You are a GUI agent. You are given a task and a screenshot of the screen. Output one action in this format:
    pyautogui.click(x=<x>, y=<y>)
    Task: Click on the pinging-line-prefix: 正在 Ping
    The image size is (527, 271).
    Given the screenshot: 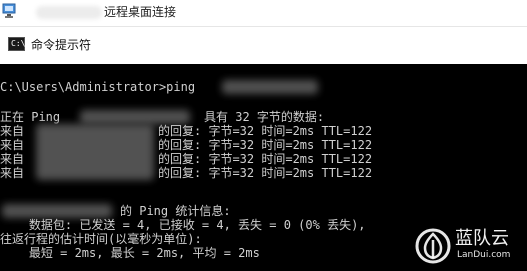 What is the action you would take?
    pyautogui.click(x=30, y=117)
    